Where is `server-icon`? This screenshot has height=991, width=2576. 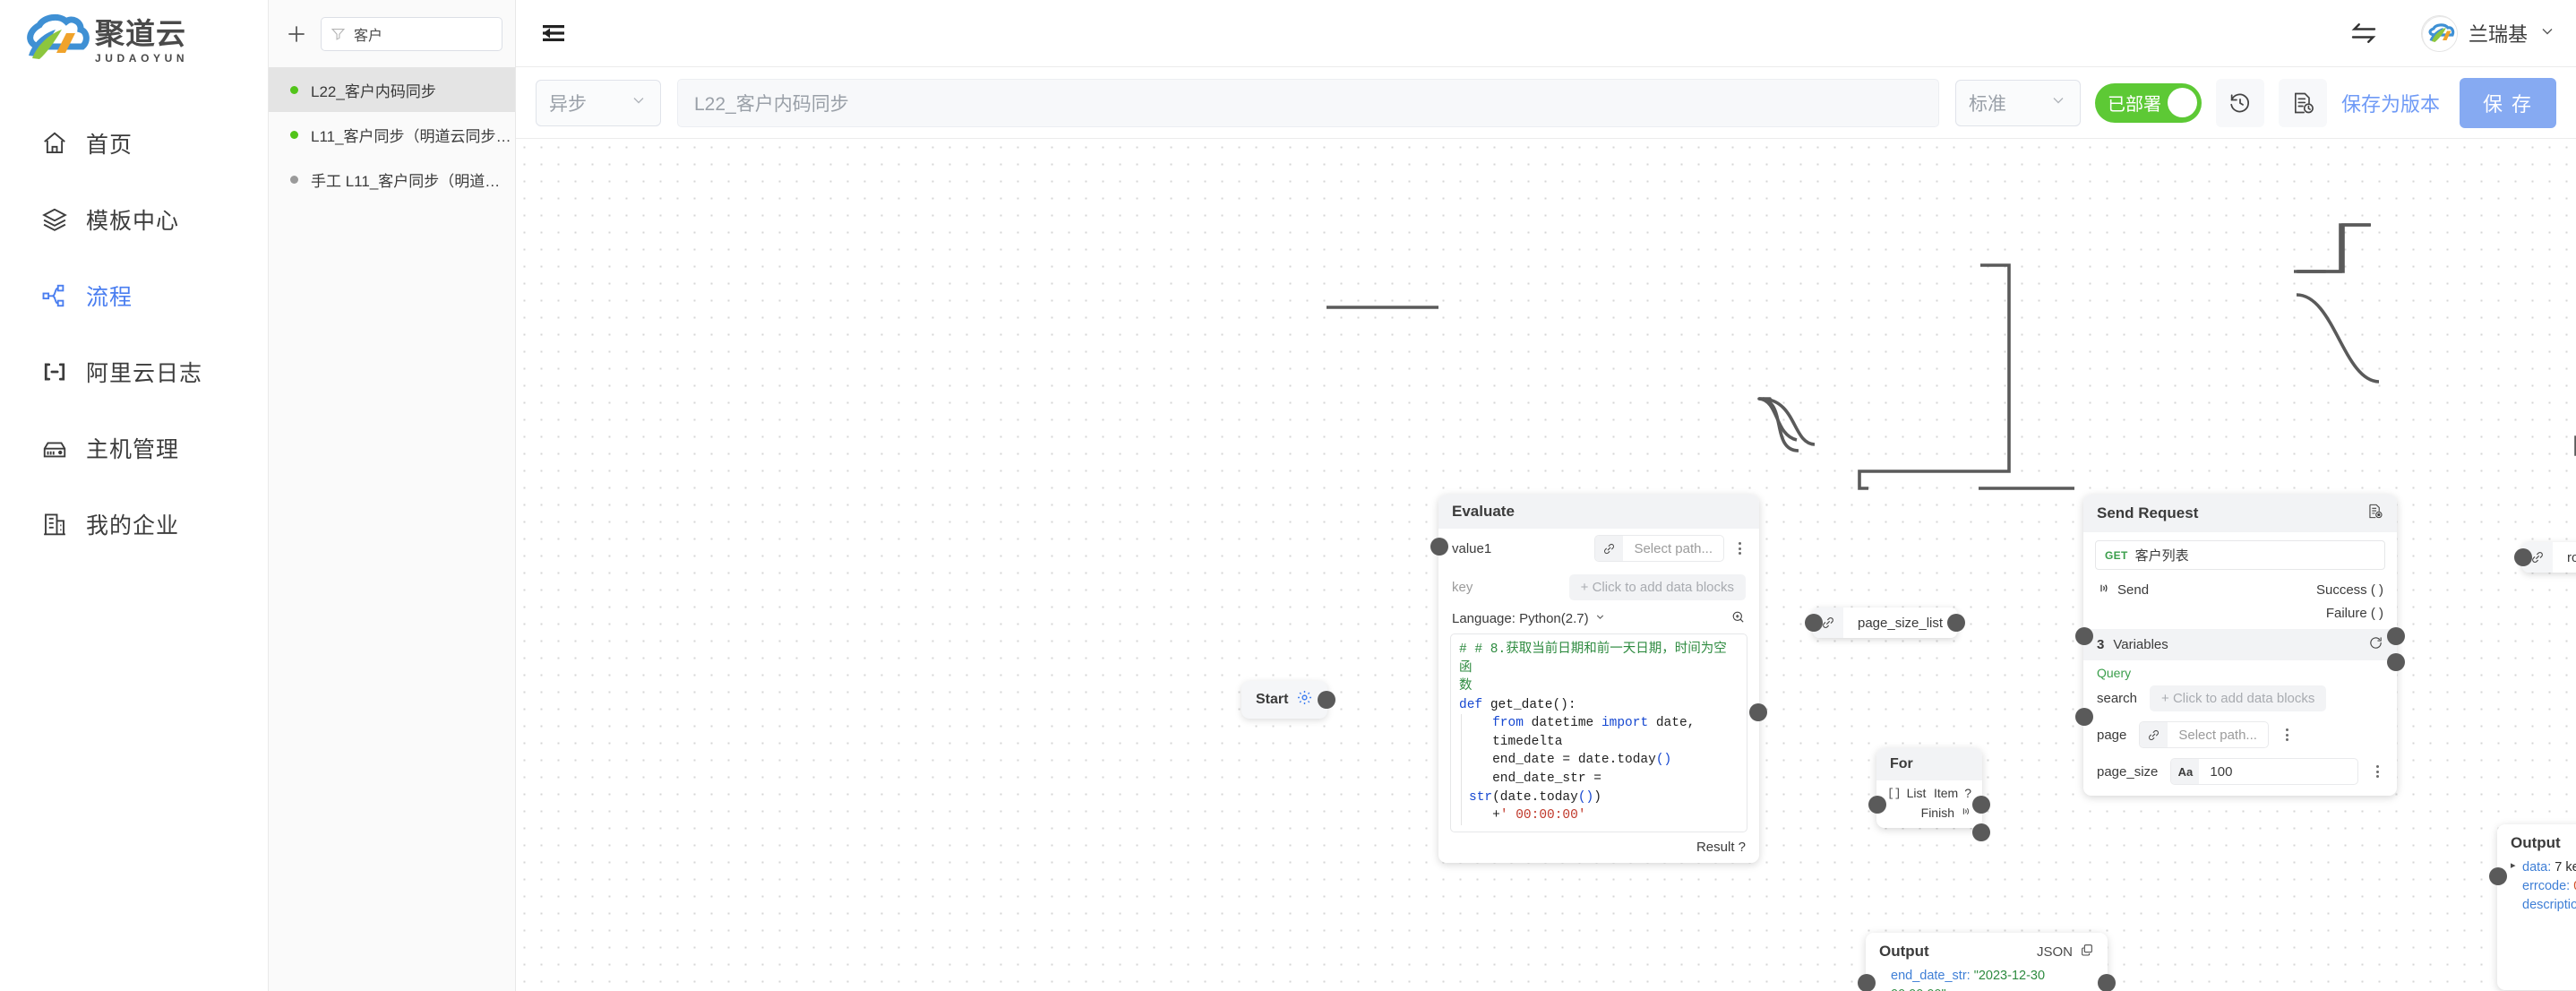
server-icon is located at coordinates (54, 448).